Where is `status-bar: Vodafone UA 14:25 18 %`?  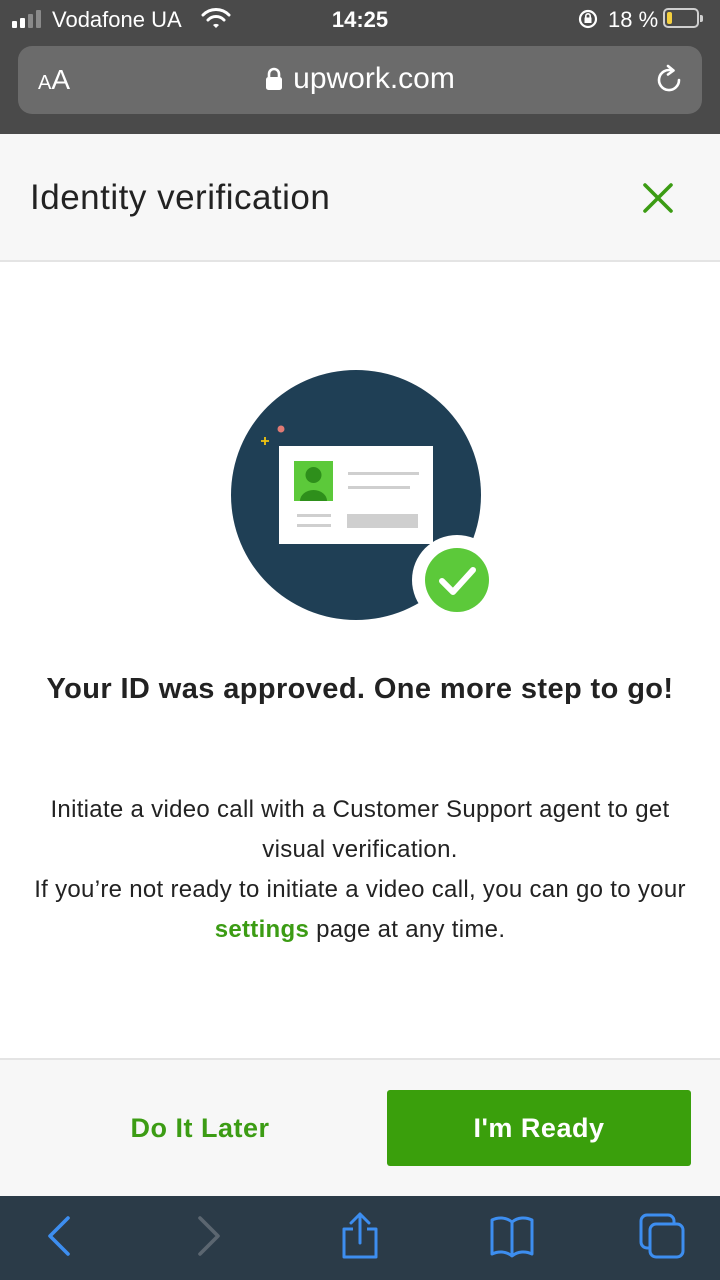
status-bar: Vodafone UA 14:25 18 % is located at coordinates (360, 20).